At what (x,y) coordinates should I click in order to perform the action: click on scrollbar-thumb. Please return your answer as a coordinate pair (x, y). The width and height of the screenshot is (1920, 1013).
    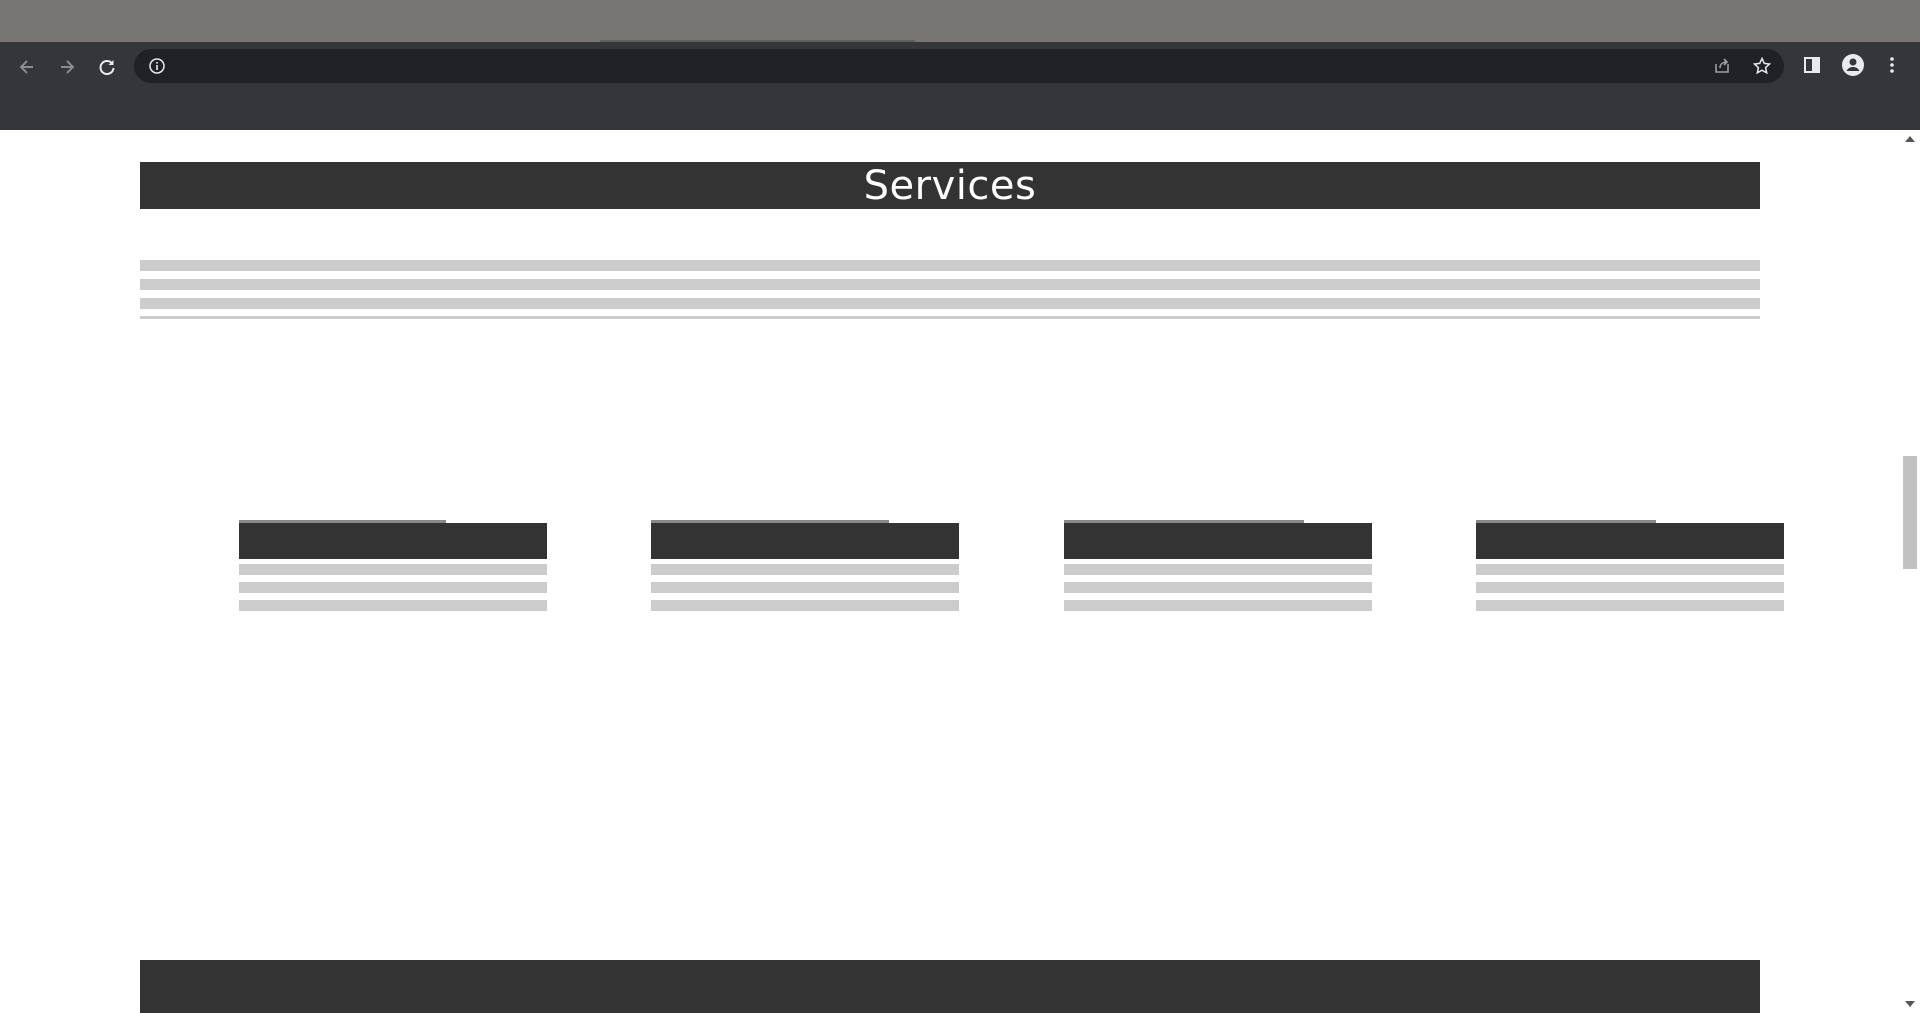
    Looking at the image, I should click on (1910, 512).